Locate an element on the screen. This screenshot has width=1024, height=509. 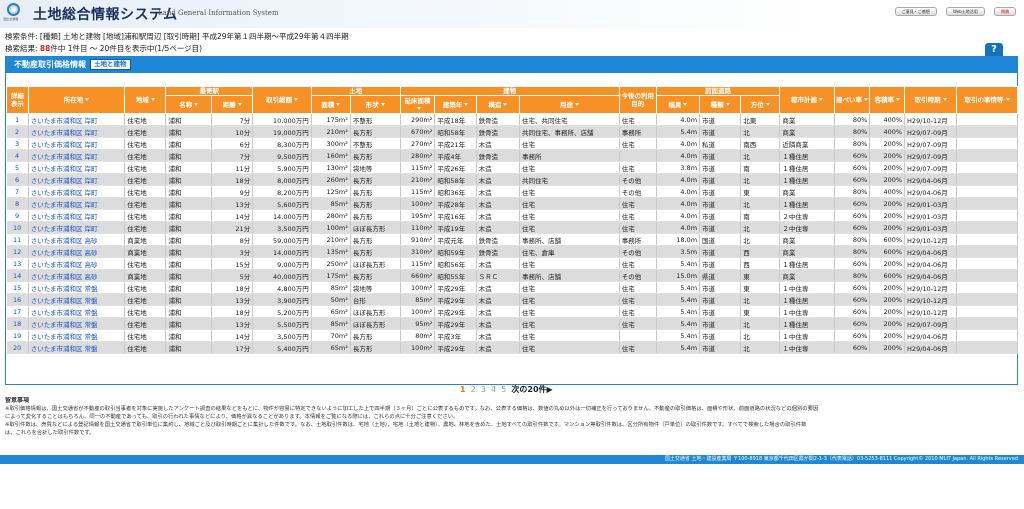
col-district: 地域 is located at coordinates (145, 100).